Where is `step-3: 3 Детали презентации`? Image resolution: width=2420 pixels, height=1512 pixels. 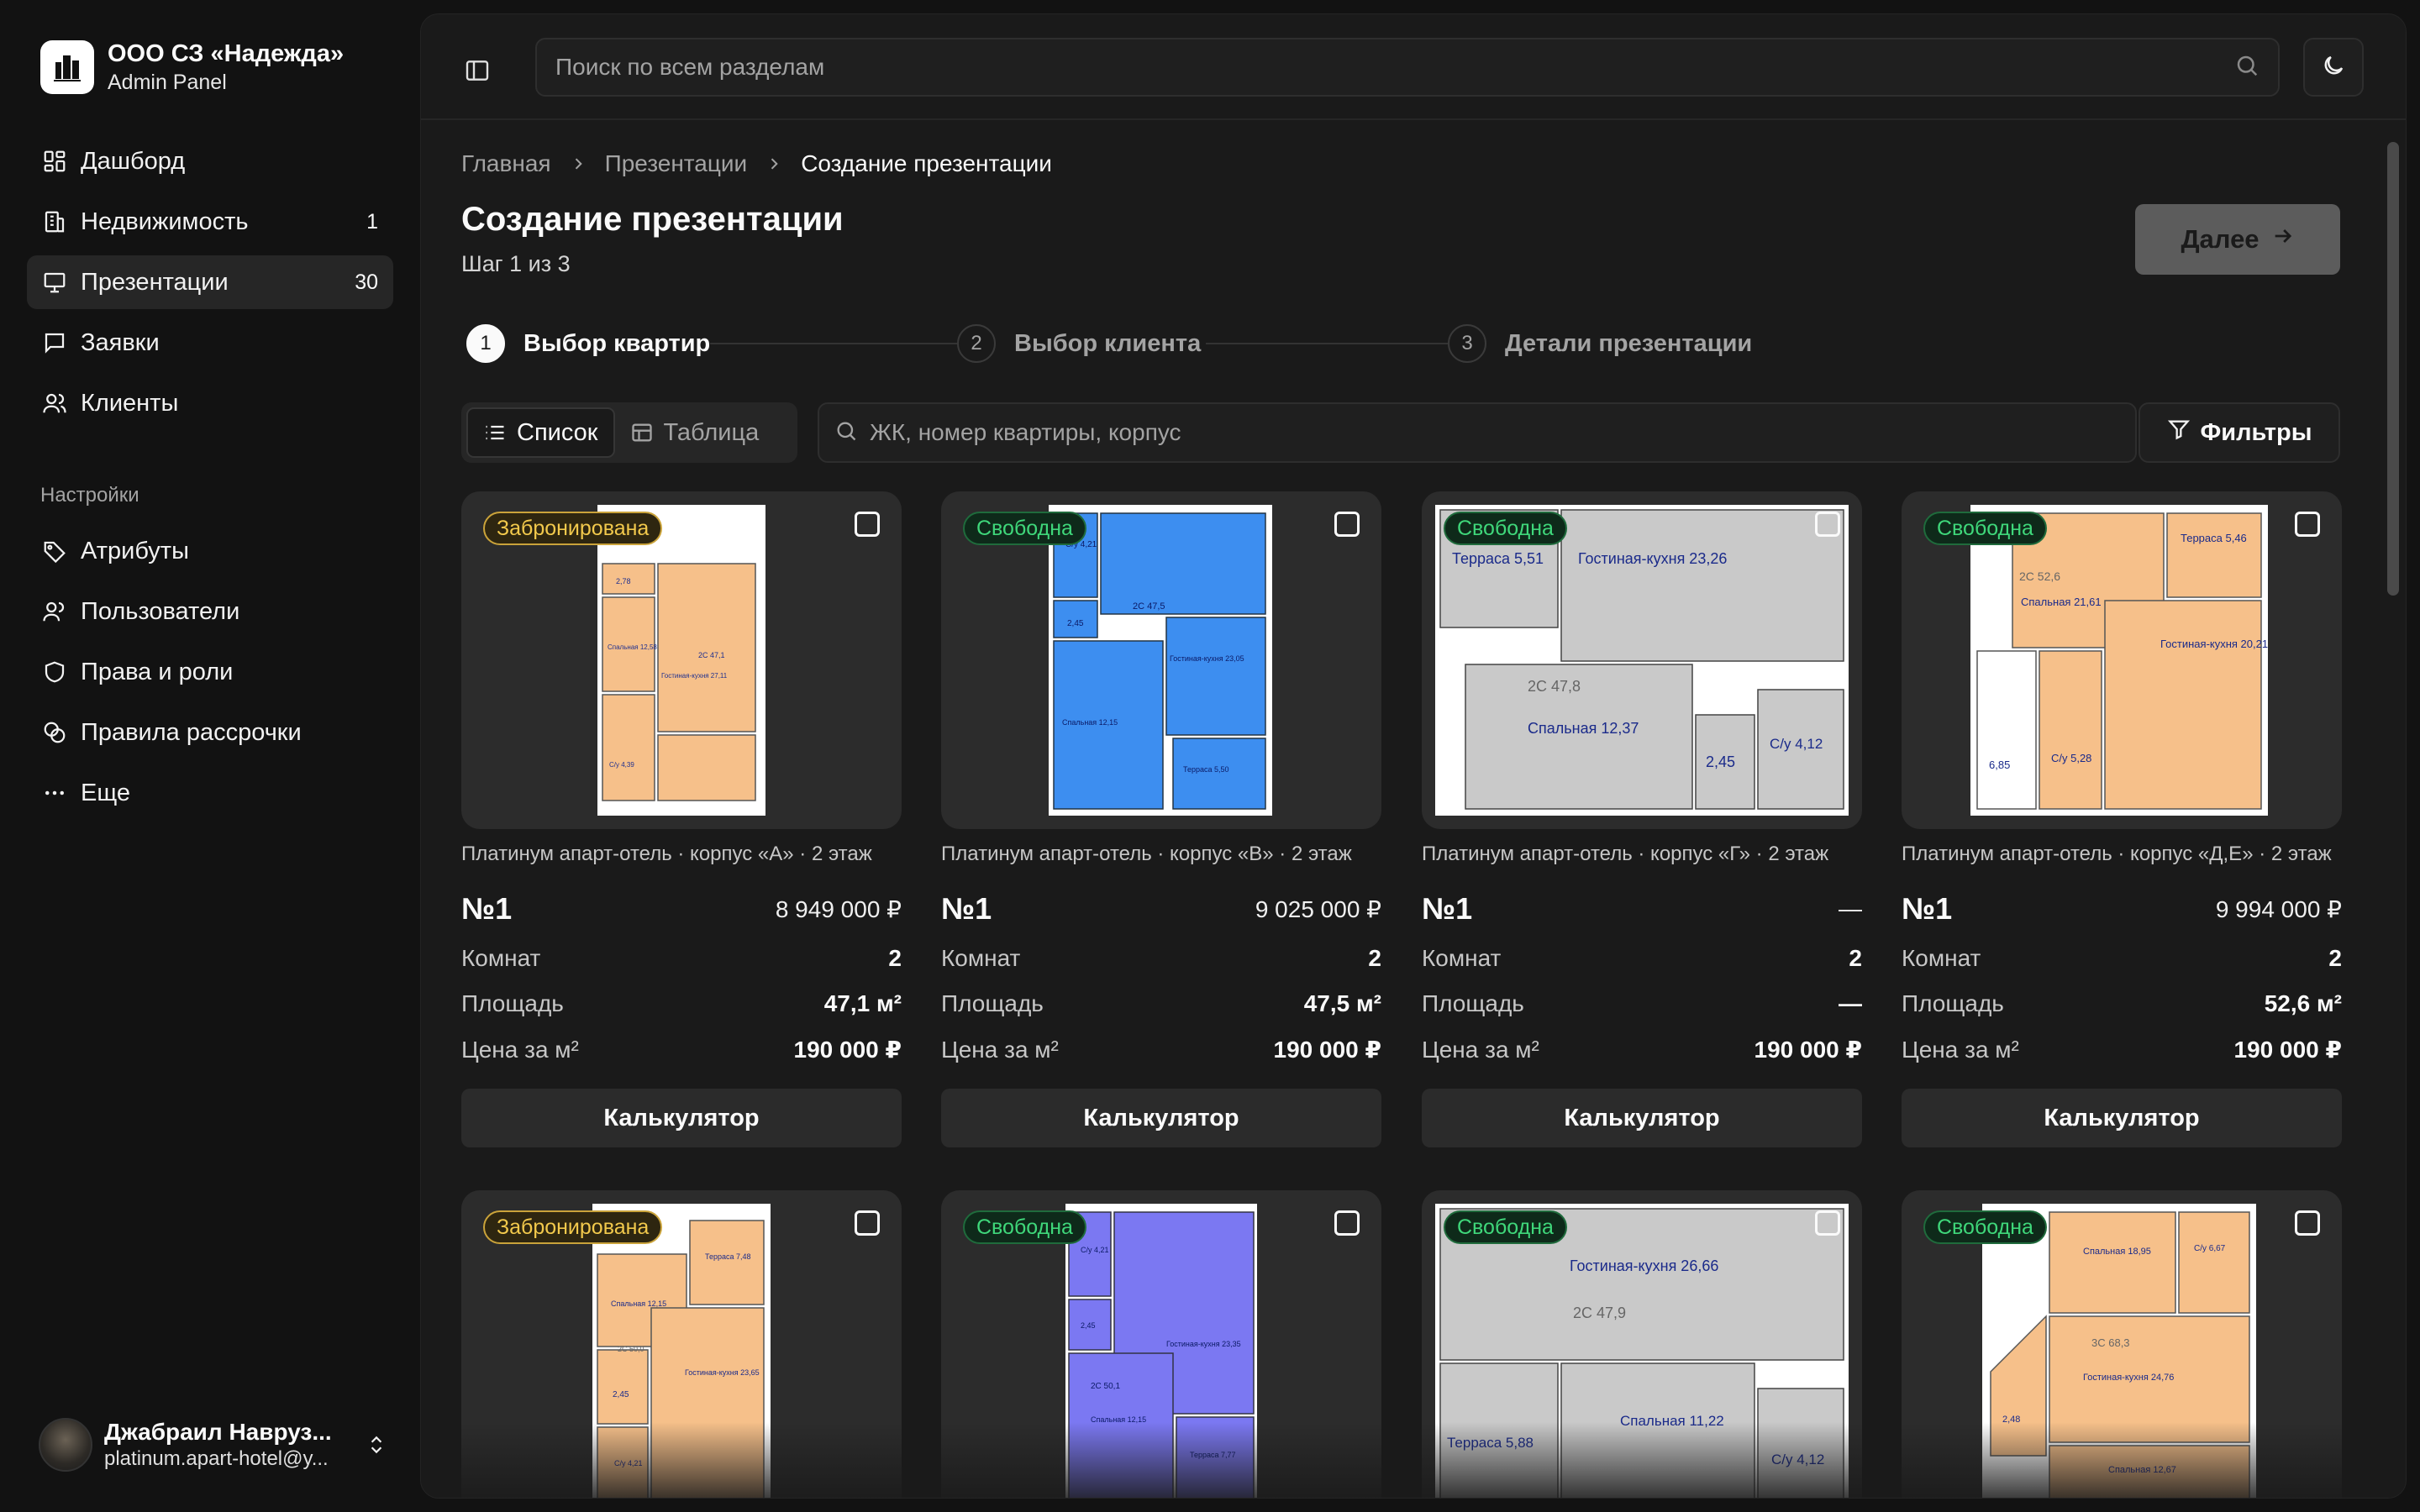 step-3: 3 Детали презентации is located at coordinates (1603, 343).